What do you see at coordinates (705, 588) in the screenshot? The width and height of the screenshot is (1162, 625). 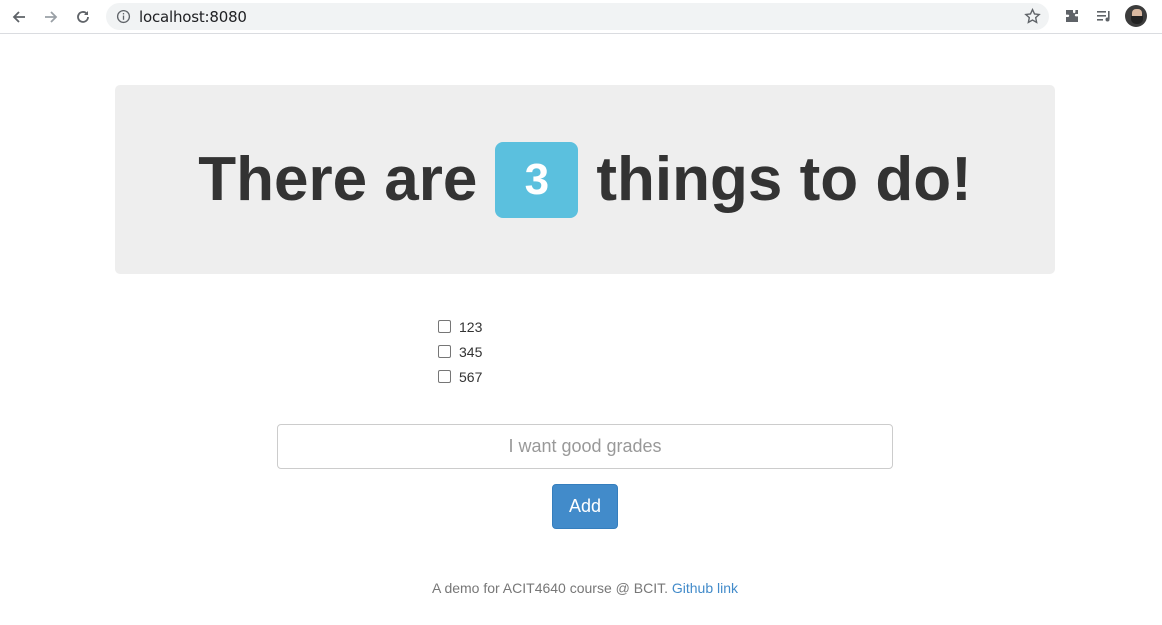 I see `github-link: Github link` at bounding box center [705, 588].